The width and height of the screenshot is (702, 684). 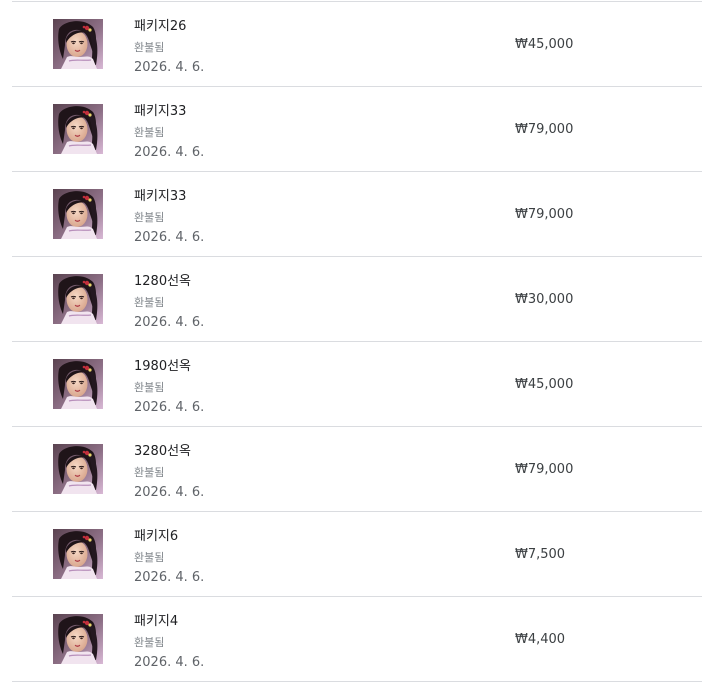 What do you see at coordinates (357, 44) in the screenshot?
I see `purchase-row: 패키지26 환불됨 2026. 4. 6. ₩45,000` at bounding box center [357, 44].